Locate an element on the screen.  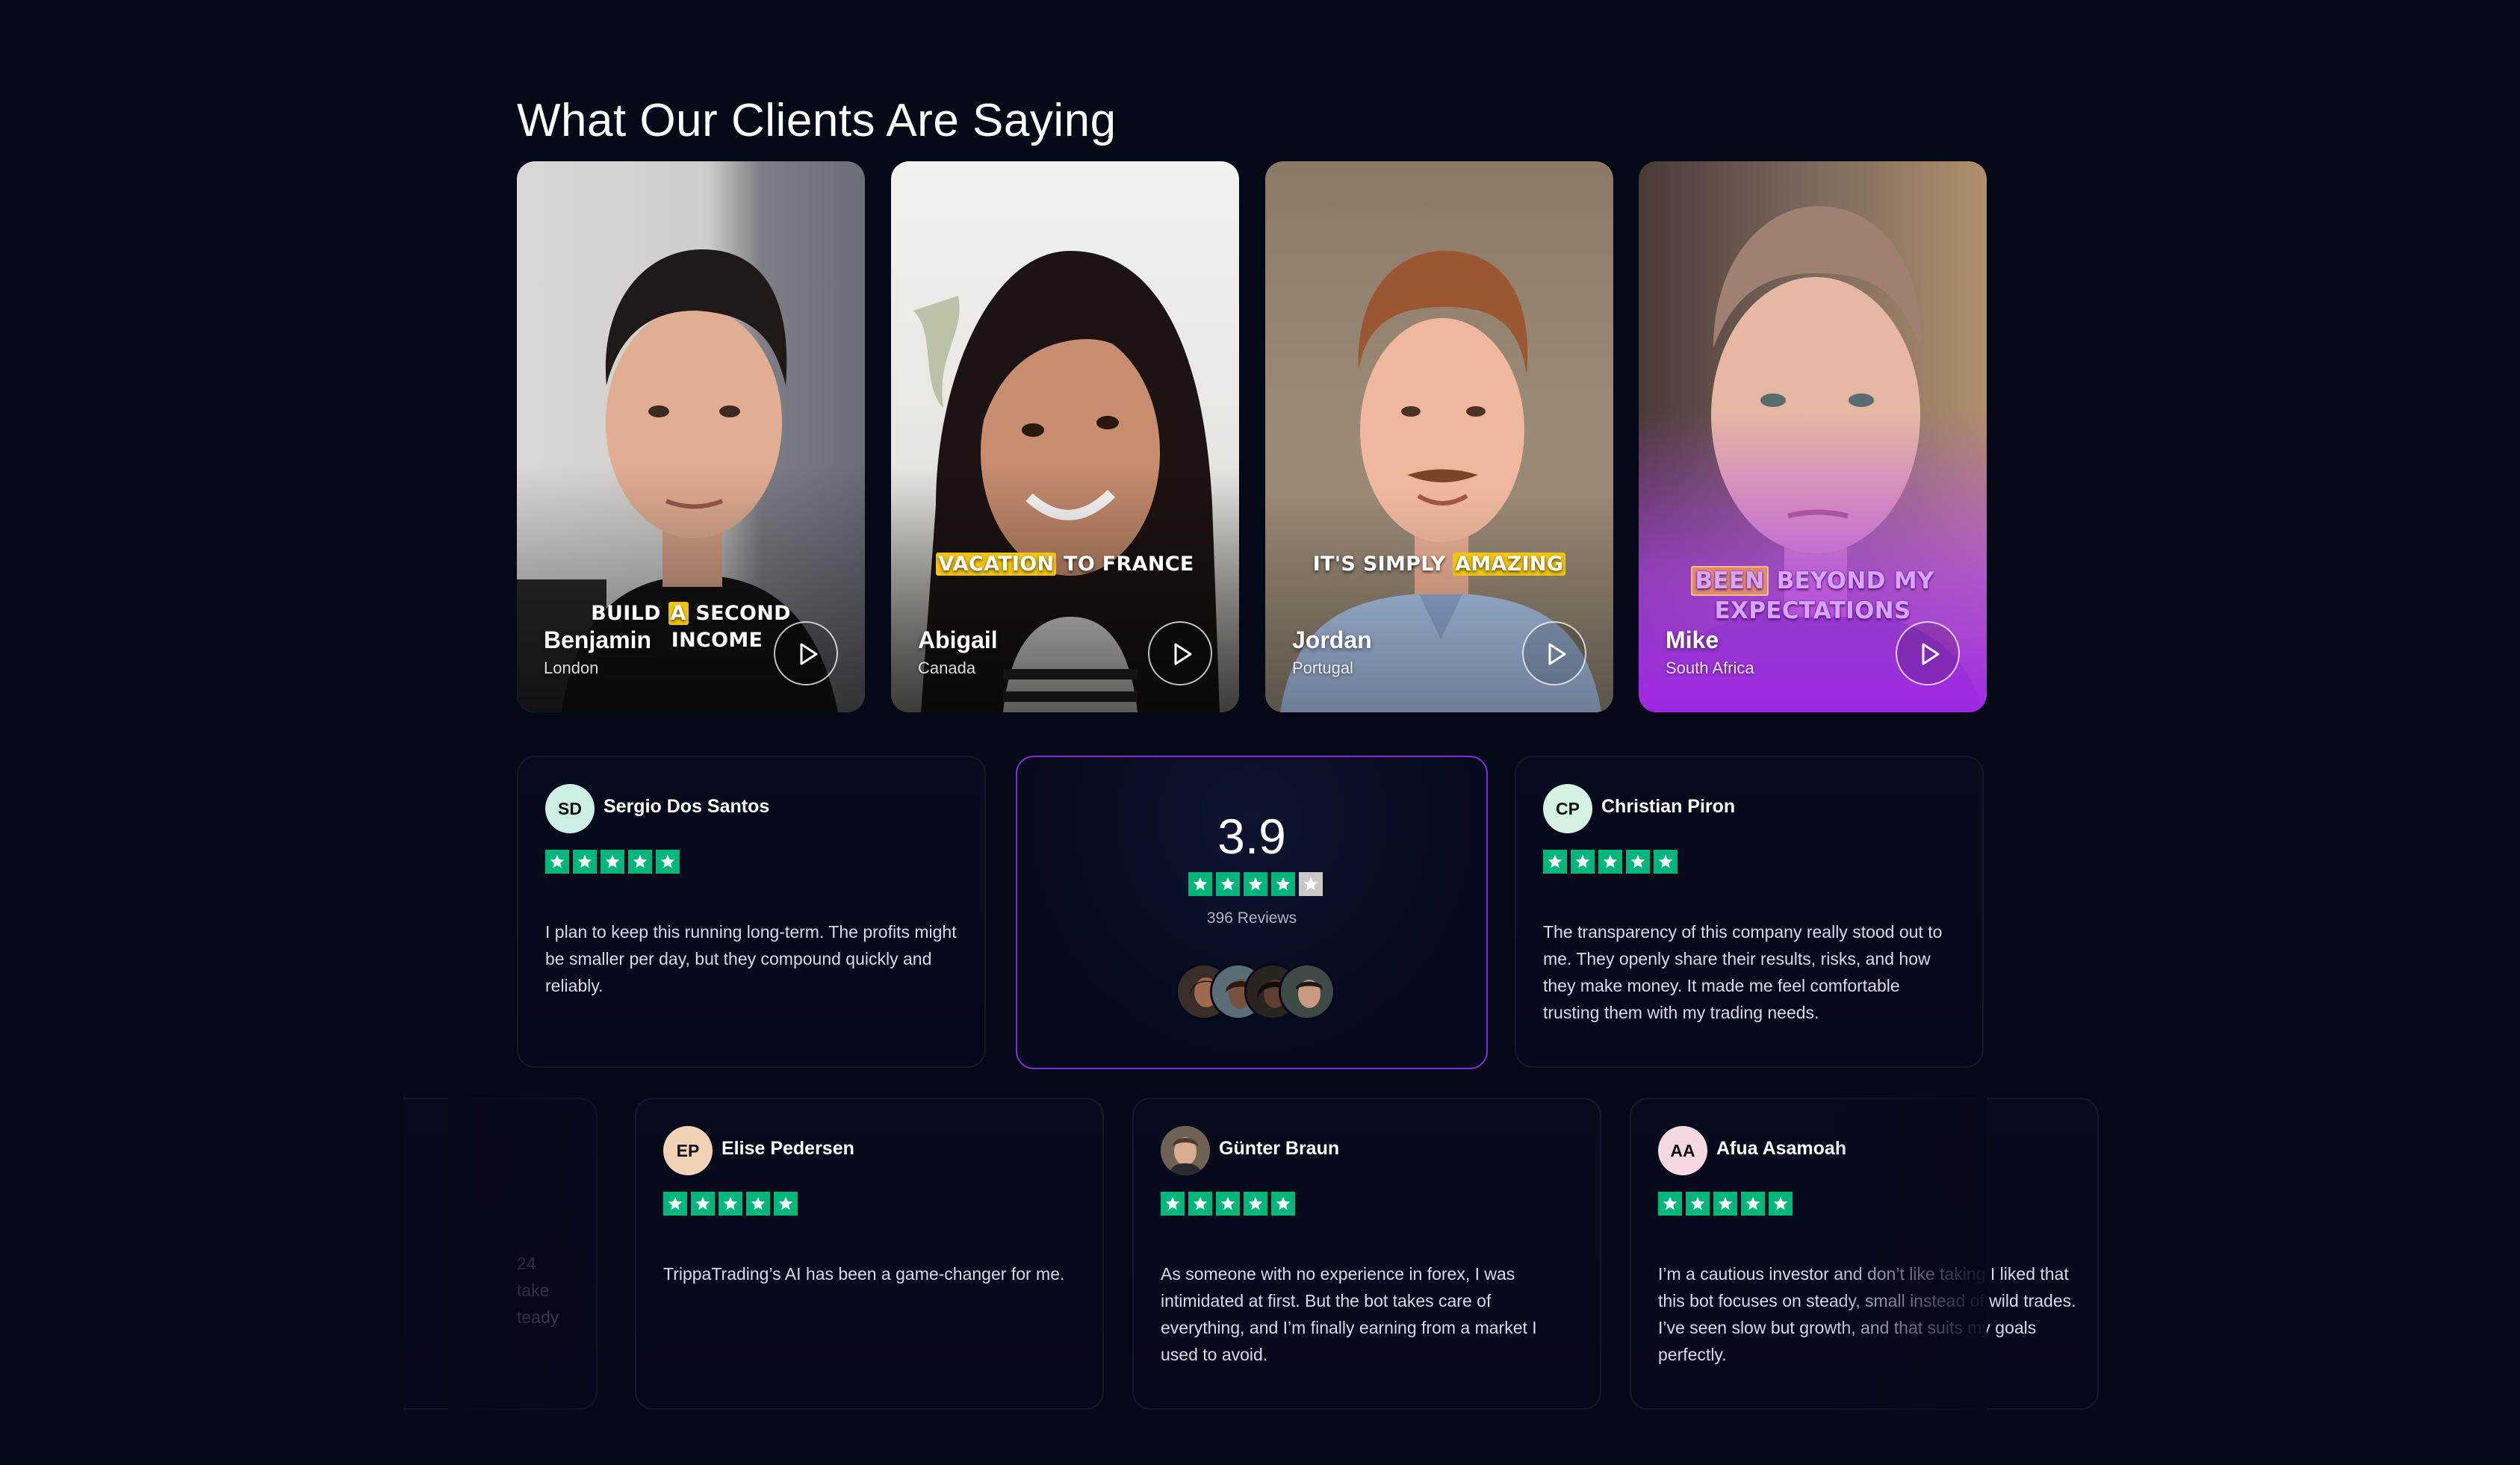
video-caption: BEEN BEYOND MY EXPECTATIONS is located at coordinates (1813, 596).